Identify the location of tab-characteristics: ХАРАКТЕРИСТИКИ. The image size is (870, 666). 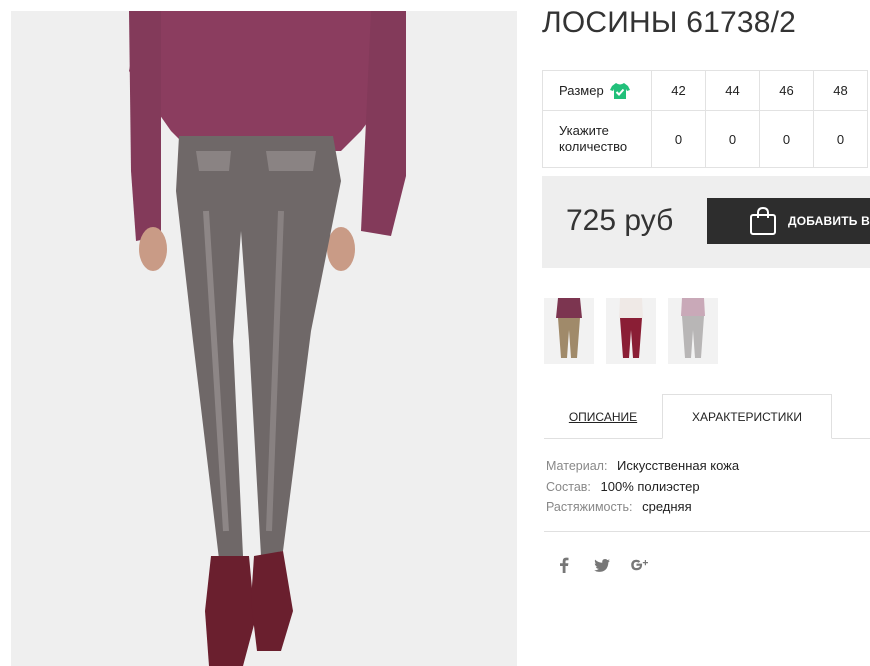
(747, 416).